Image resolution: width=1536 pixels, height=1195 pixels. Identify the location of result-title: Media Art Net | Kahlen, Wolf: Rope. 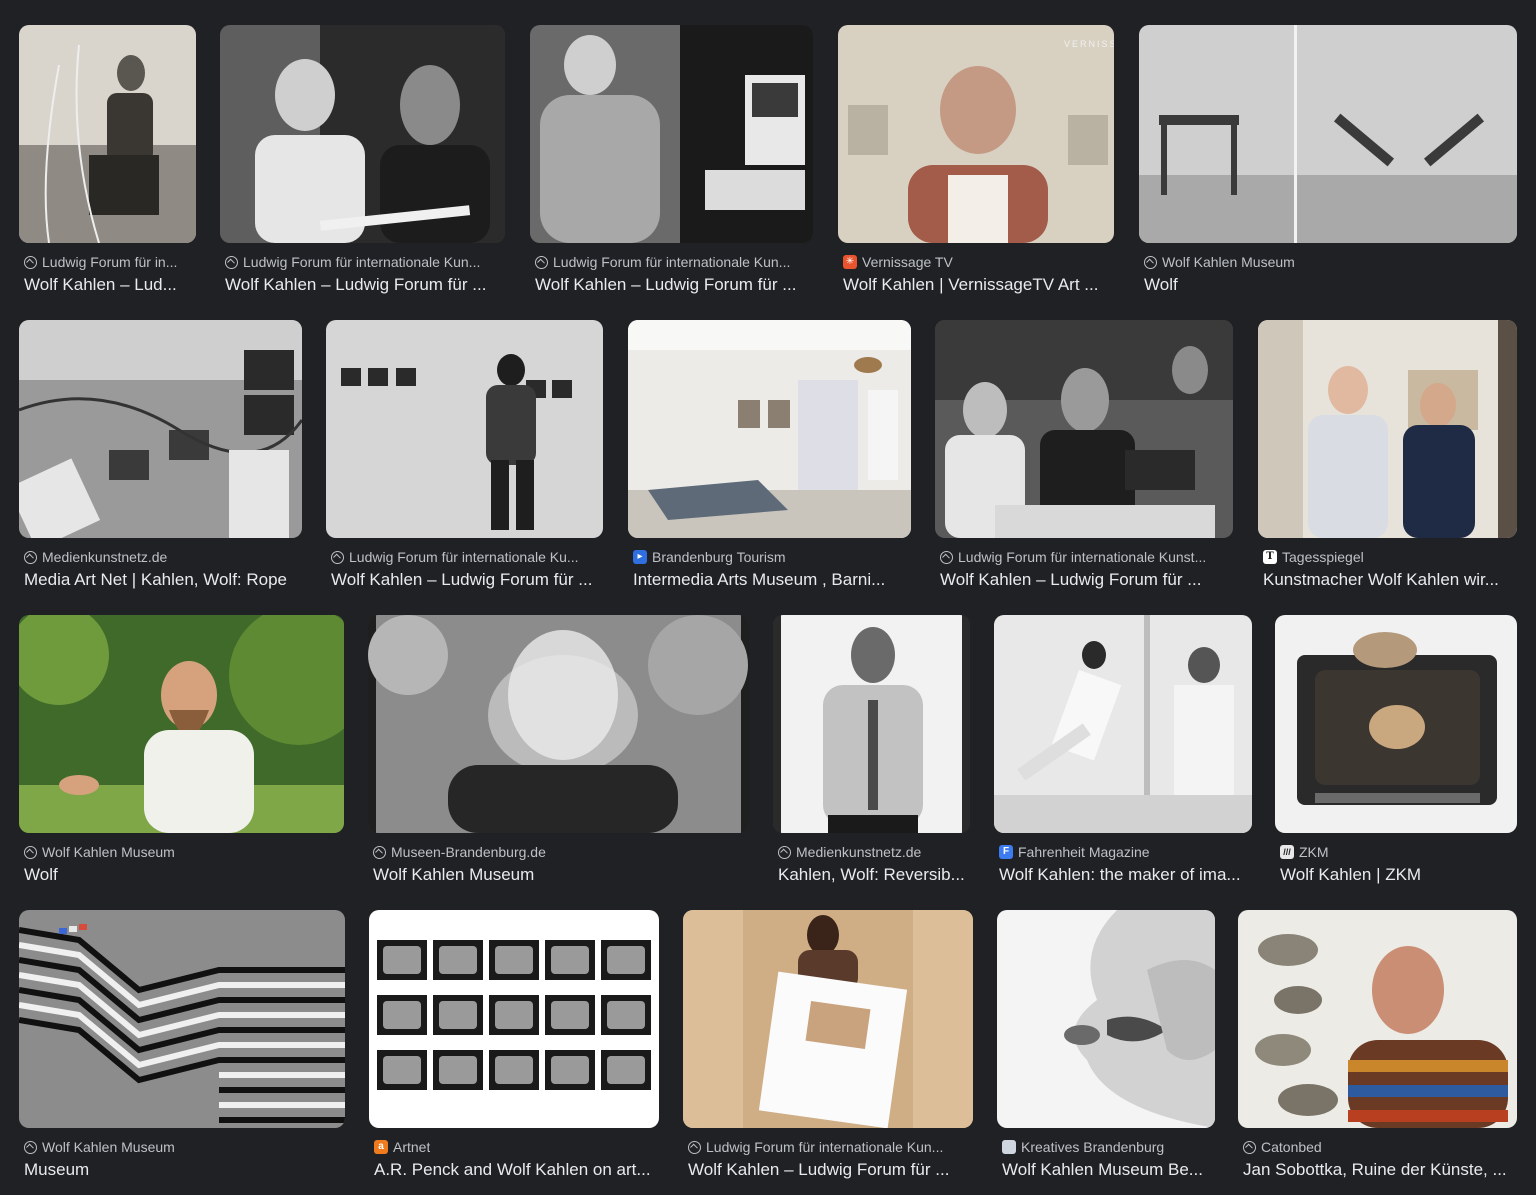
(161, 580).